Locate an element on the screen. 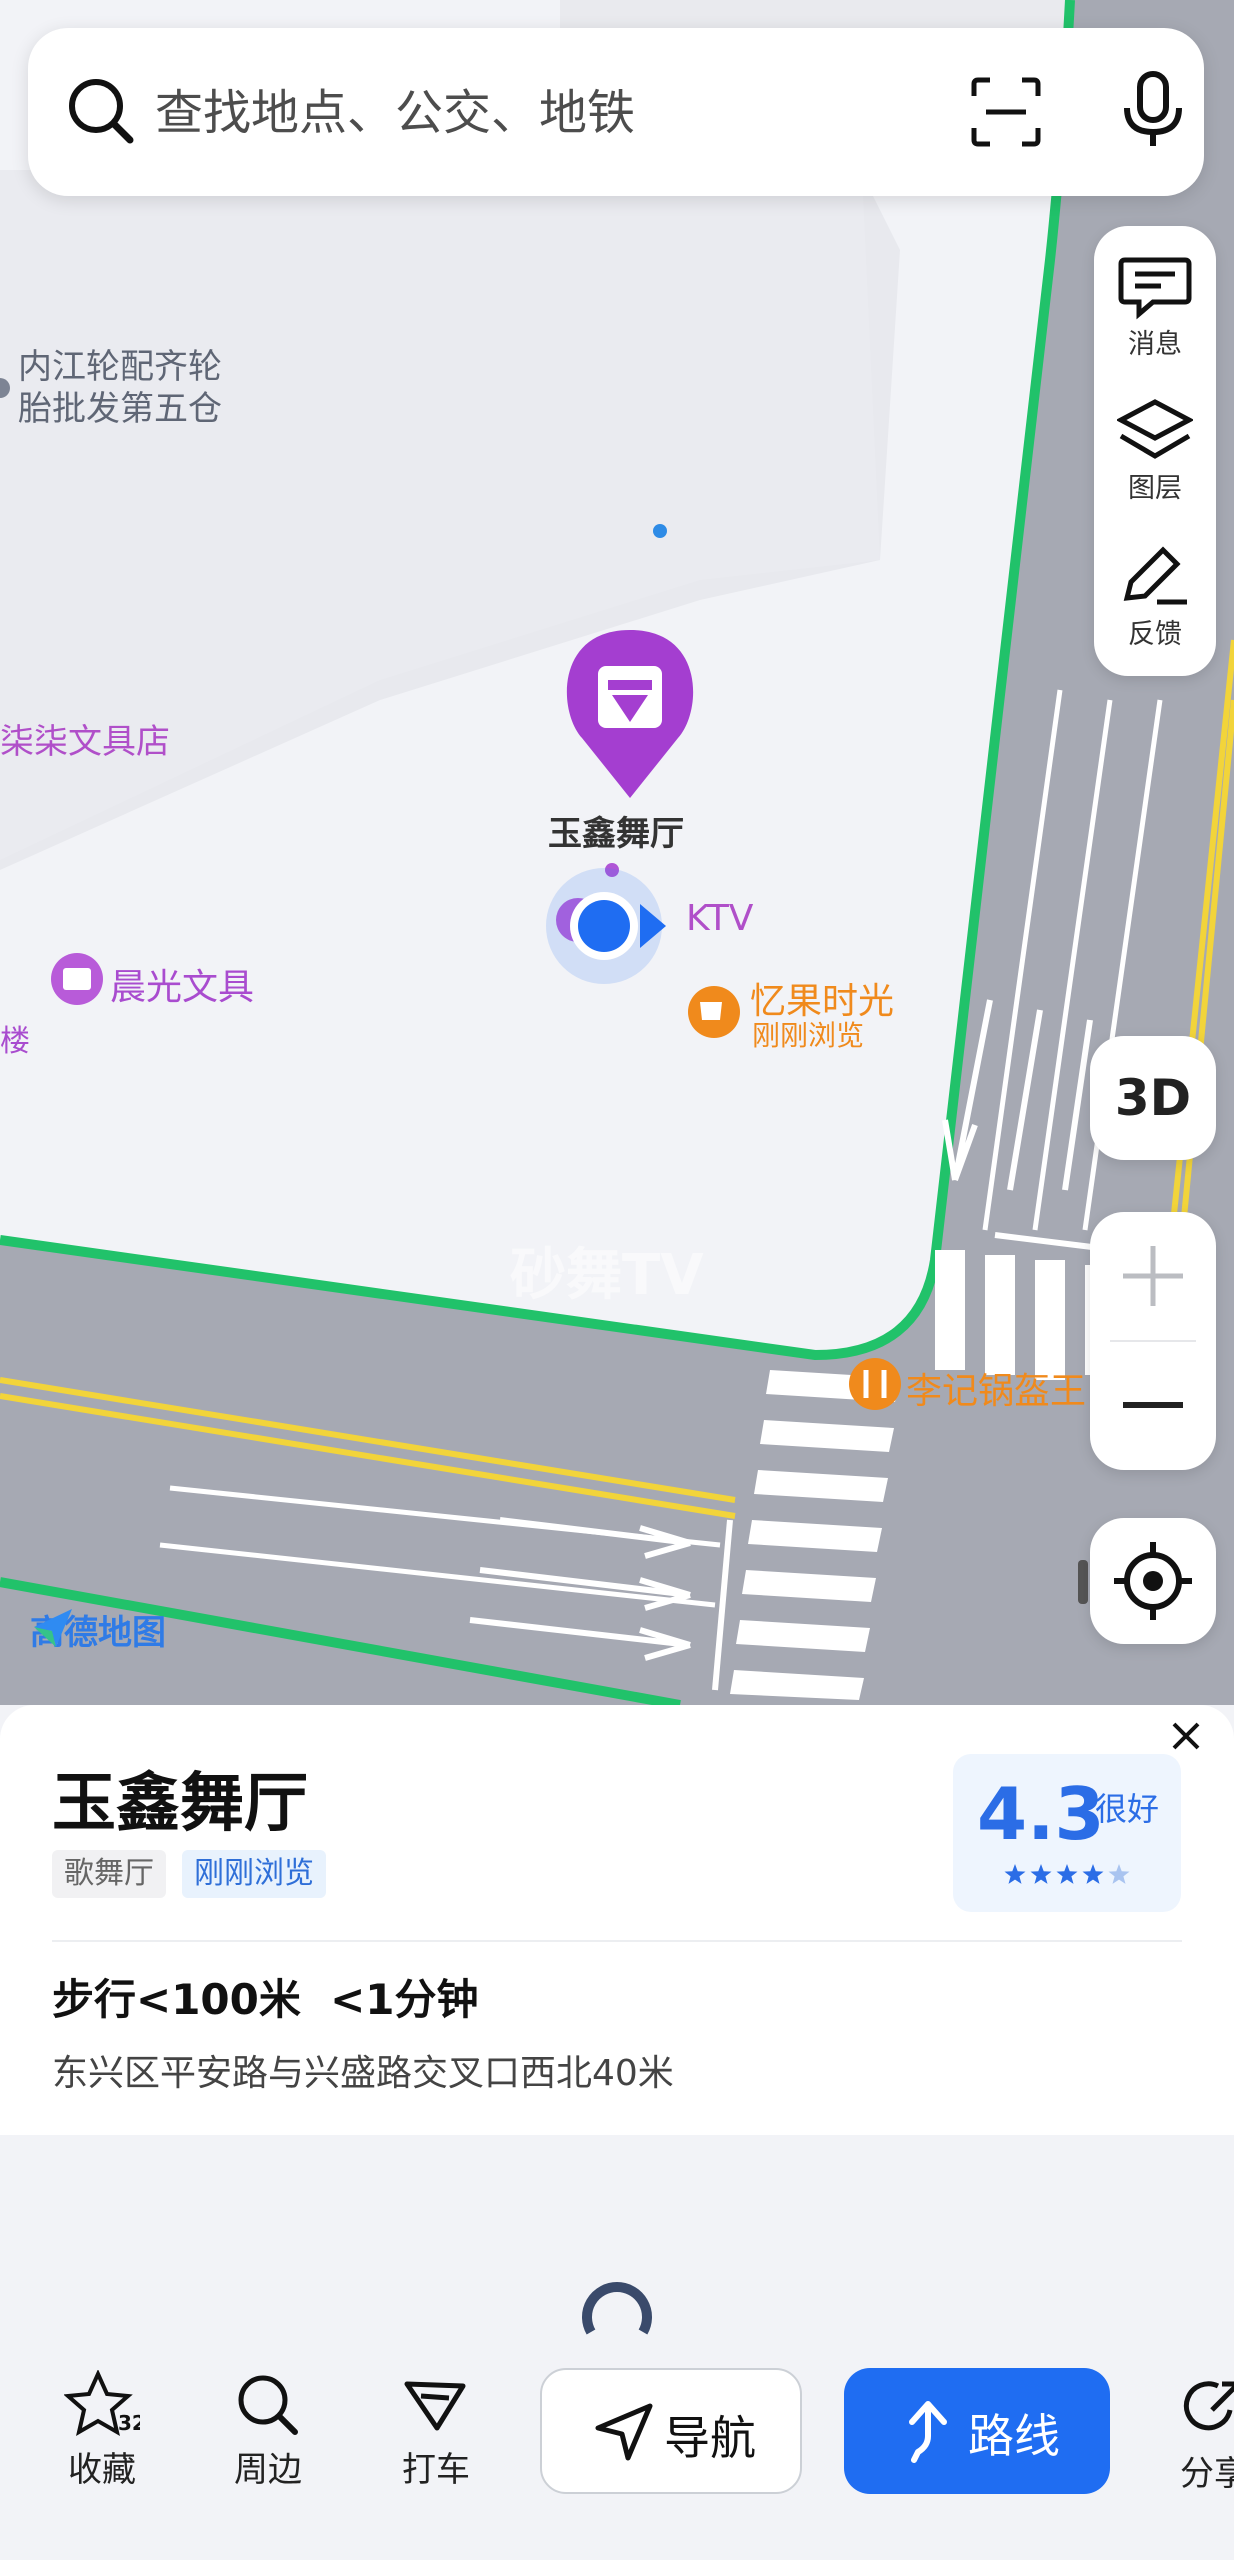 The image size is (1234, 2560). taxi-button: 打车 is located at coordinates (436, 2430).